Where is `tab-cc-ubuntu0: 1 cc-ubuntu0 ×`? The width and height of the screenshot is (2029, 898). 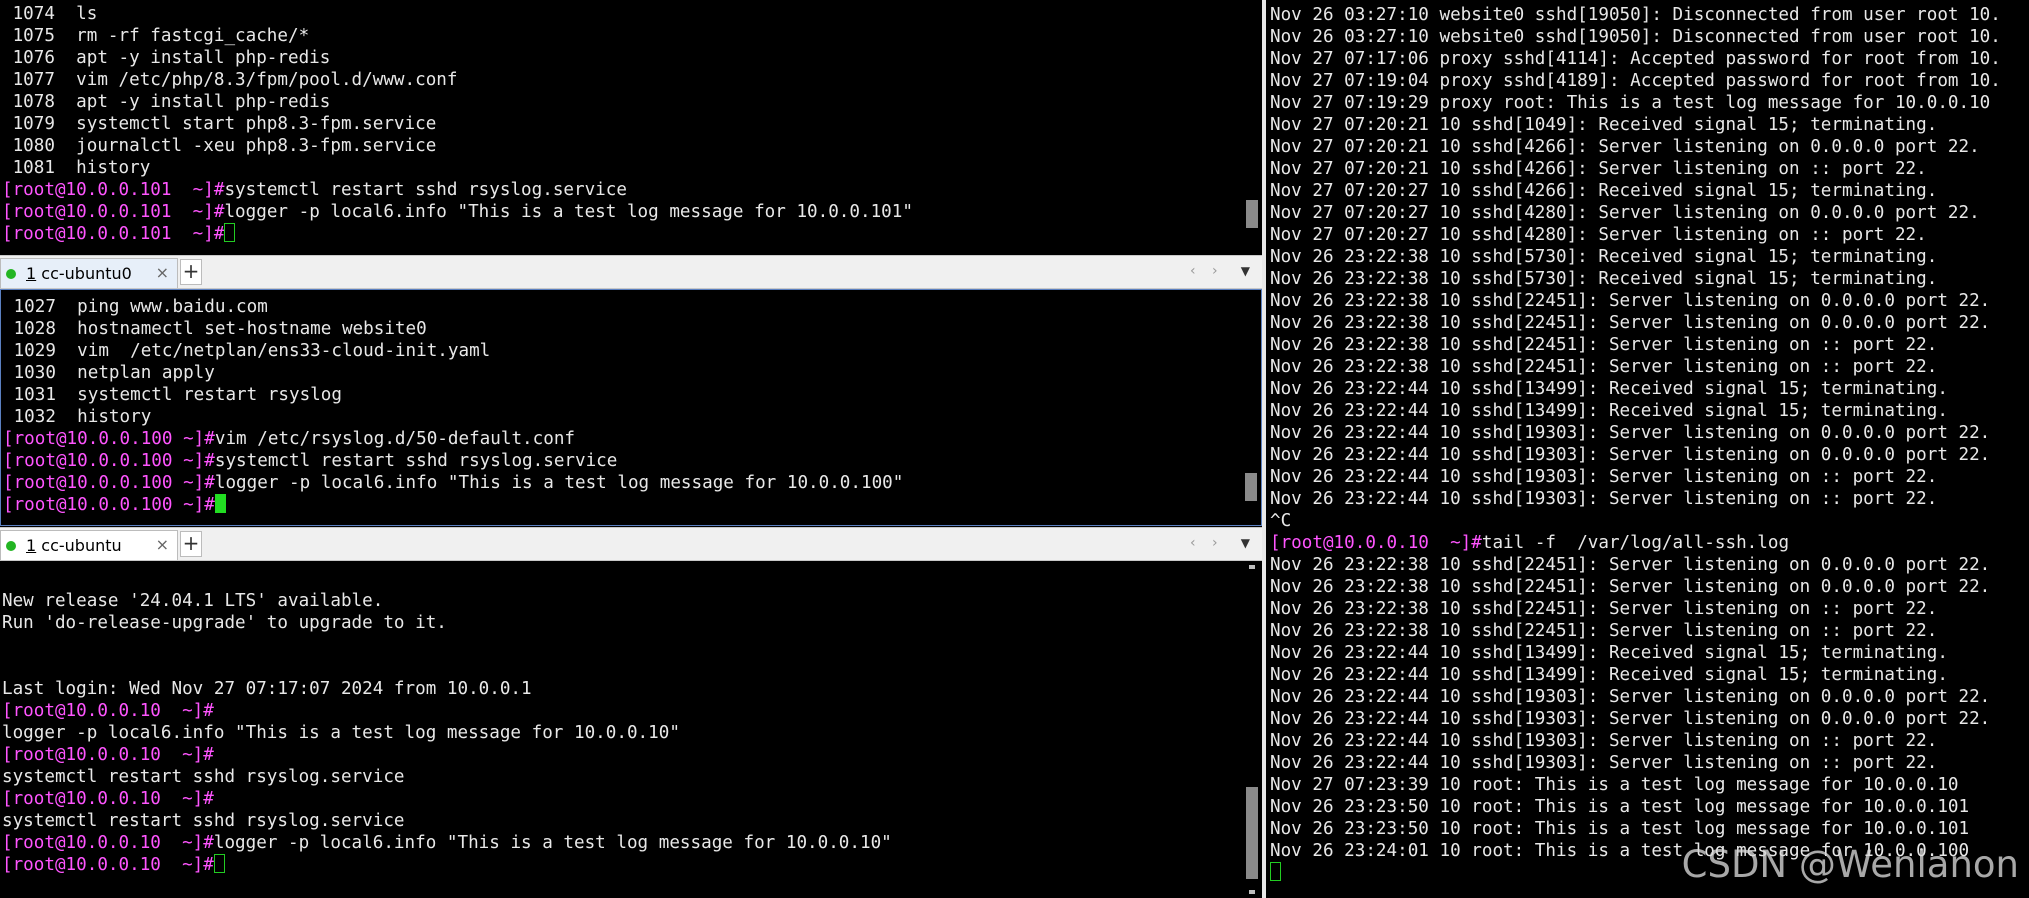
tab-cc-ubuntu0: 1 cc-ubuntu0 × is located at coordinates (89, 273).